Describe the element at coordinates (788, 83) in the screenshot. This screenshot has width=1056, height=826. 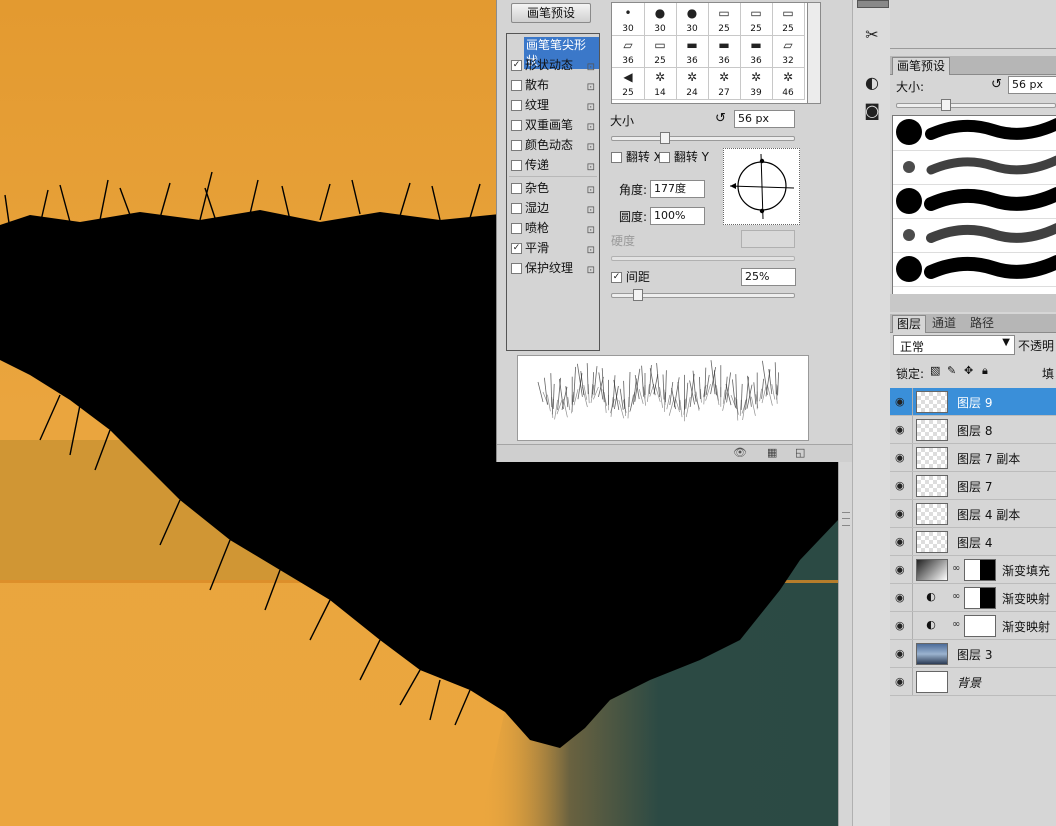
I see `brush-tip-cell: ✲ 46` at that location.